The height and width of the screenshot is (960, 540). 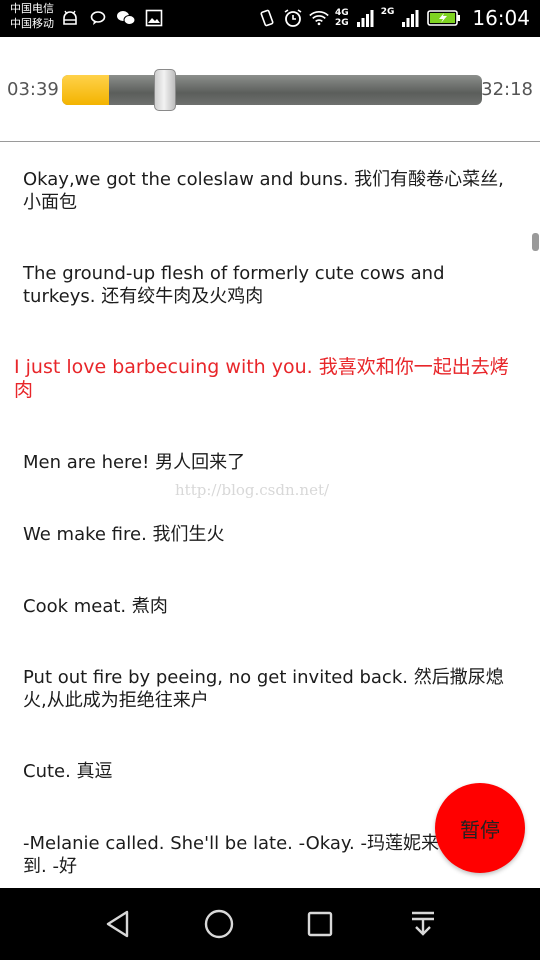 What do you see at coordinates (342, 23) in the screenshot?
I see `network-type-label-2: 2G` at bounding box center [342, 23].